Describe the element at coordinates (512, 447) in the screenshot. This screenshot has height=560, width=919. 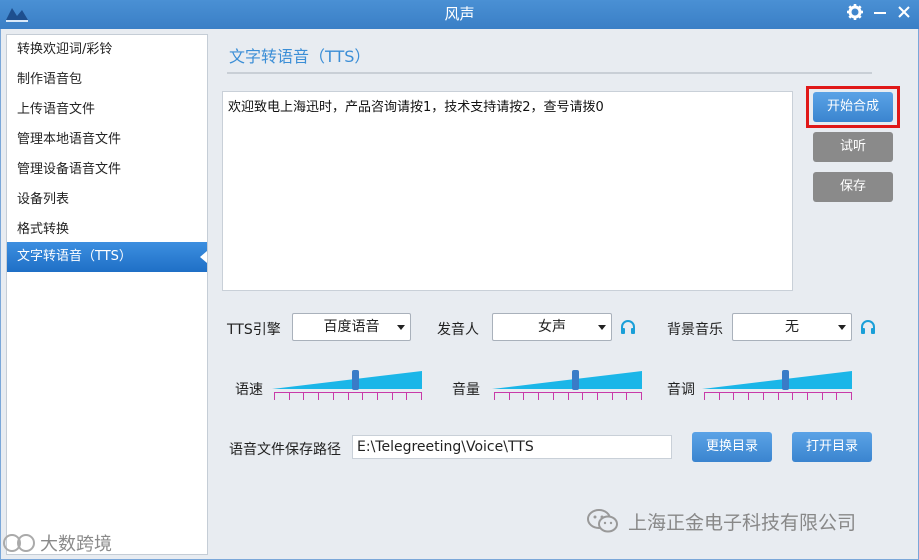
I see `save-path-input: E:\Telegreeting\Voice\TTS` at that location.